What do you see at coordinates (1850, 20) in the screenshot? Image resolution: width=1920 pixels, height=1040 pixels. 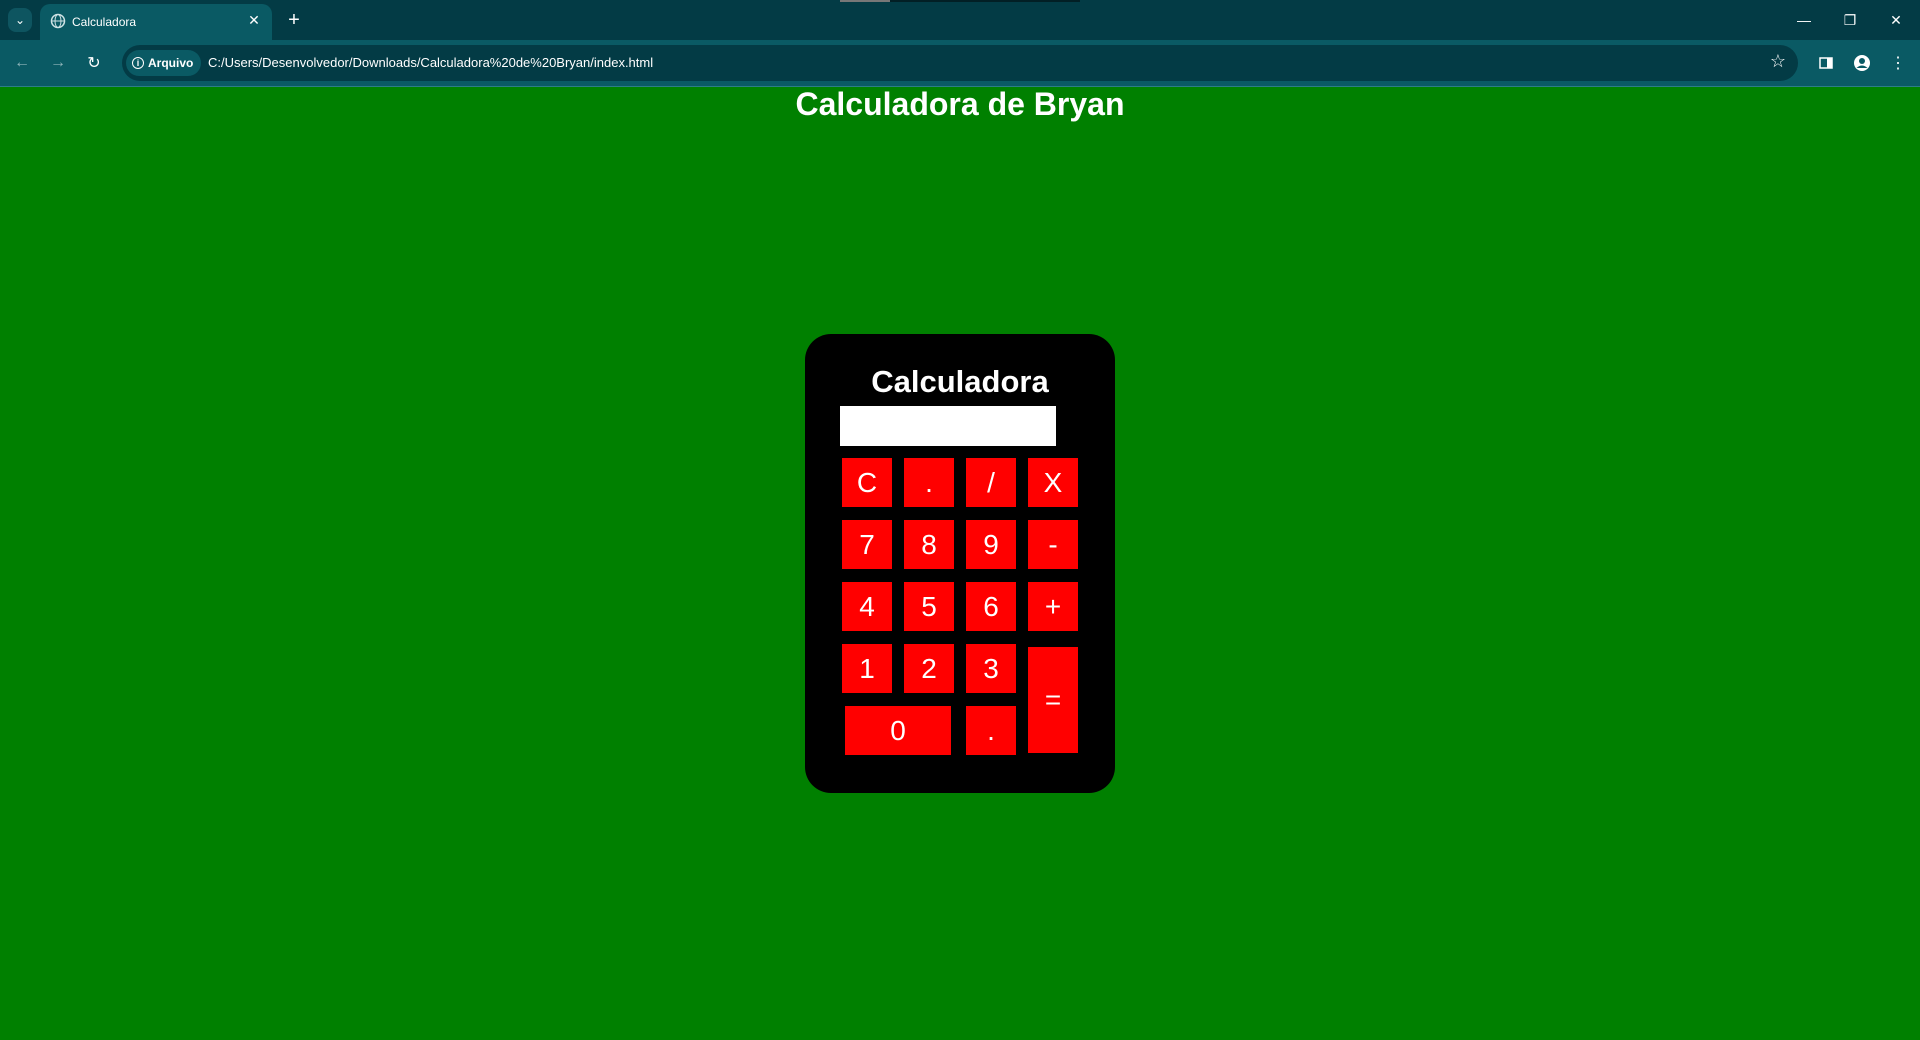 I see `restore-button: ❐` at bounding box center [1850, 20].